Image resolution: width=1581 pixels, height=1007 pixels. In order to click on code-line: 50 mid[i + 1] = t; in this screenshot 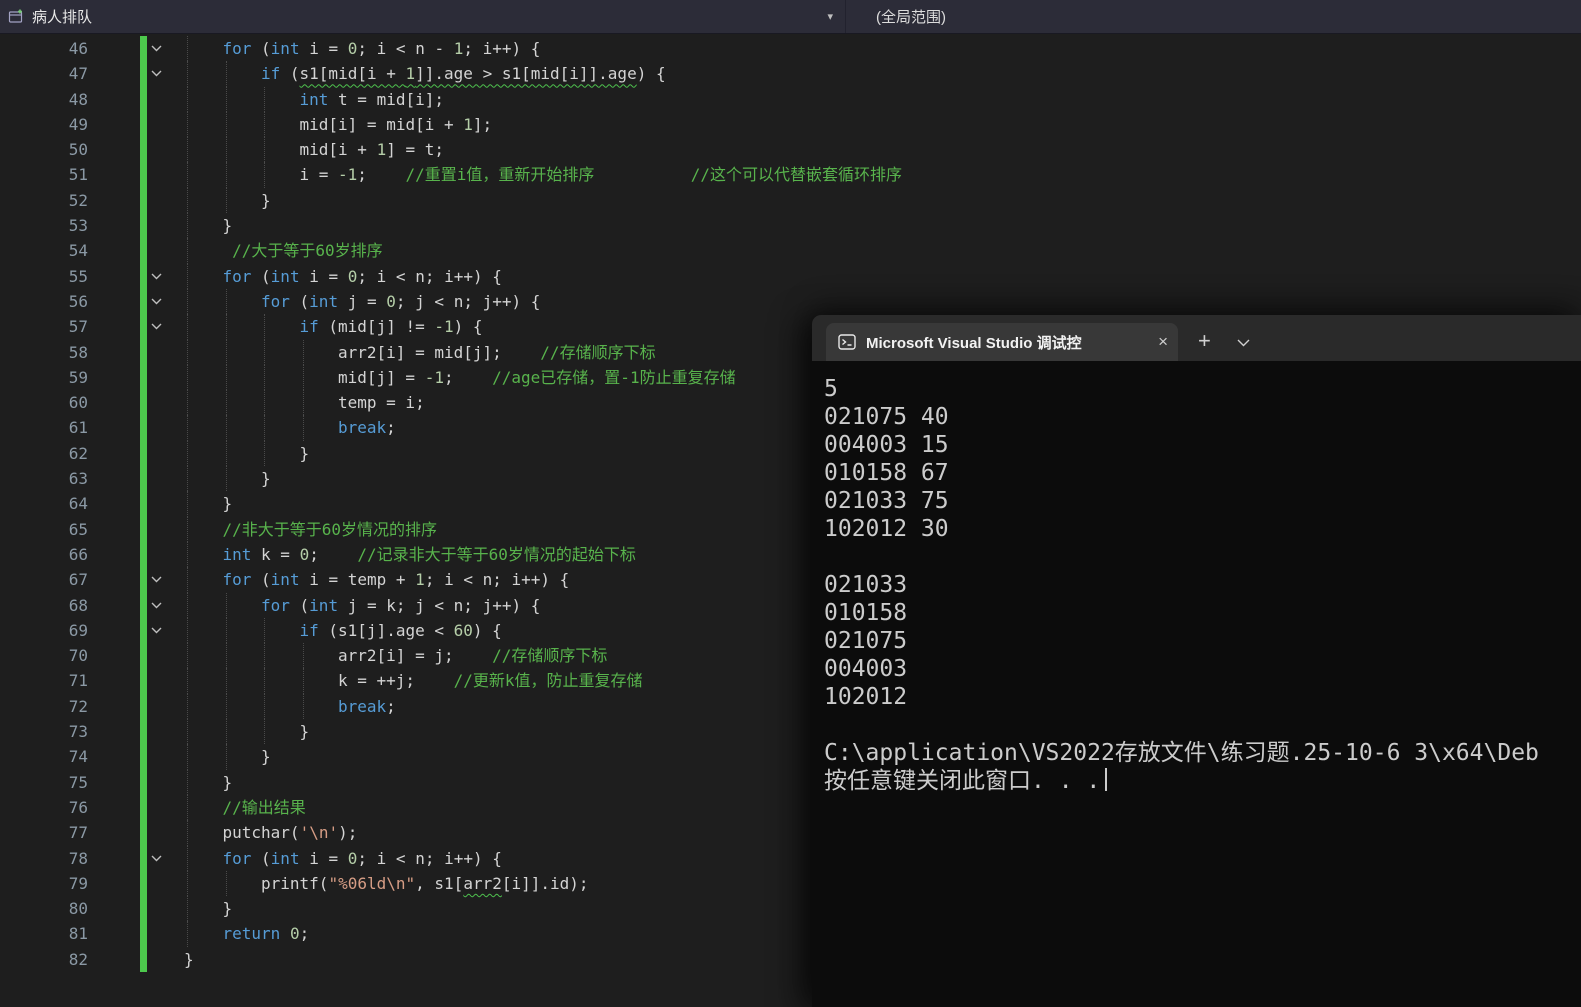, I will do `click(790, 150)`.